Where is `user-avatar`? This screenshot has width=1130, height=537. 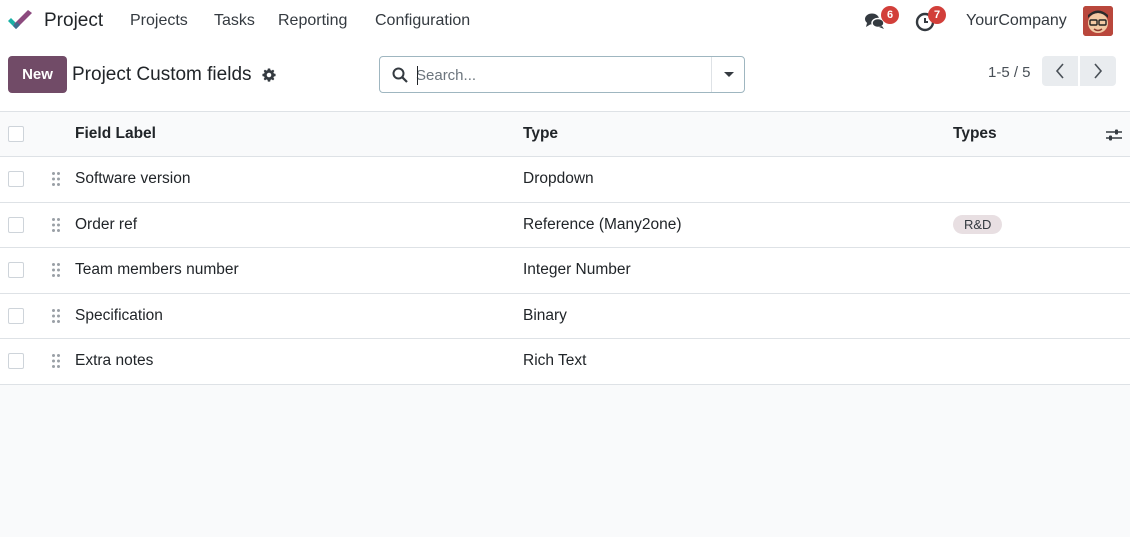
user-avatar is located at coordinates (1098, 21).